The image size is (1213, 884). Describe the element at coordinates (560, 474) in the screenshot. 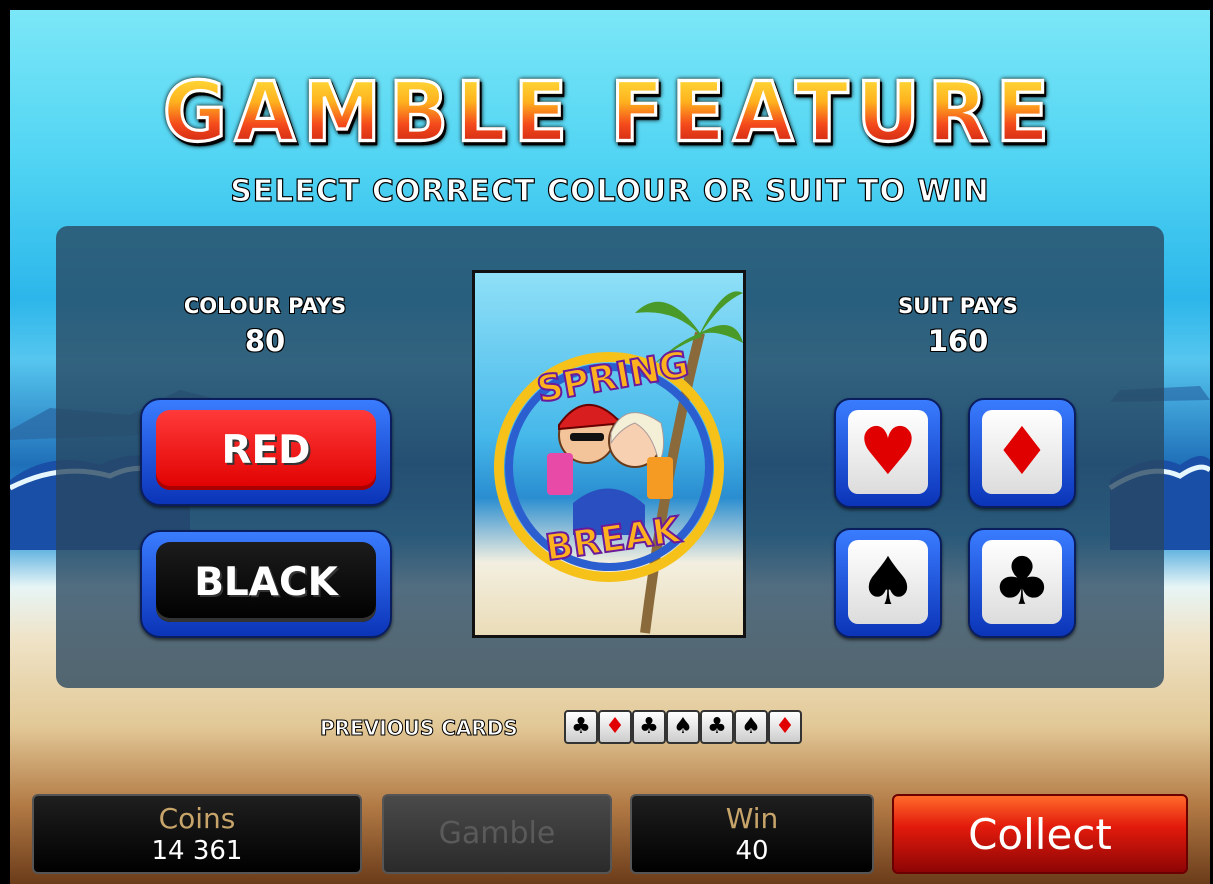

I see `drink-left` at that location.